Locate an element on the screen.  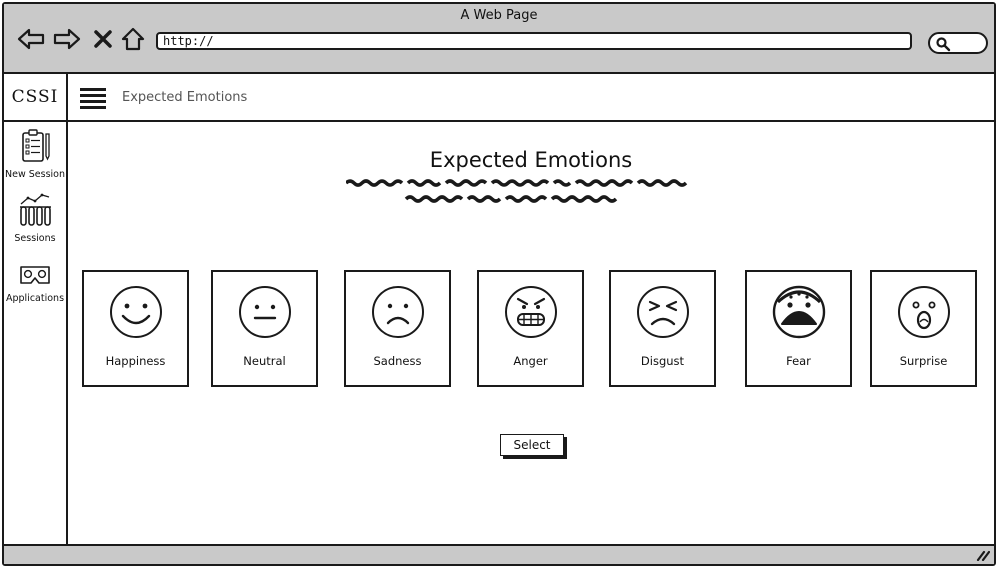
test-tubes-chart-icon is located at coordinates (35, 209).